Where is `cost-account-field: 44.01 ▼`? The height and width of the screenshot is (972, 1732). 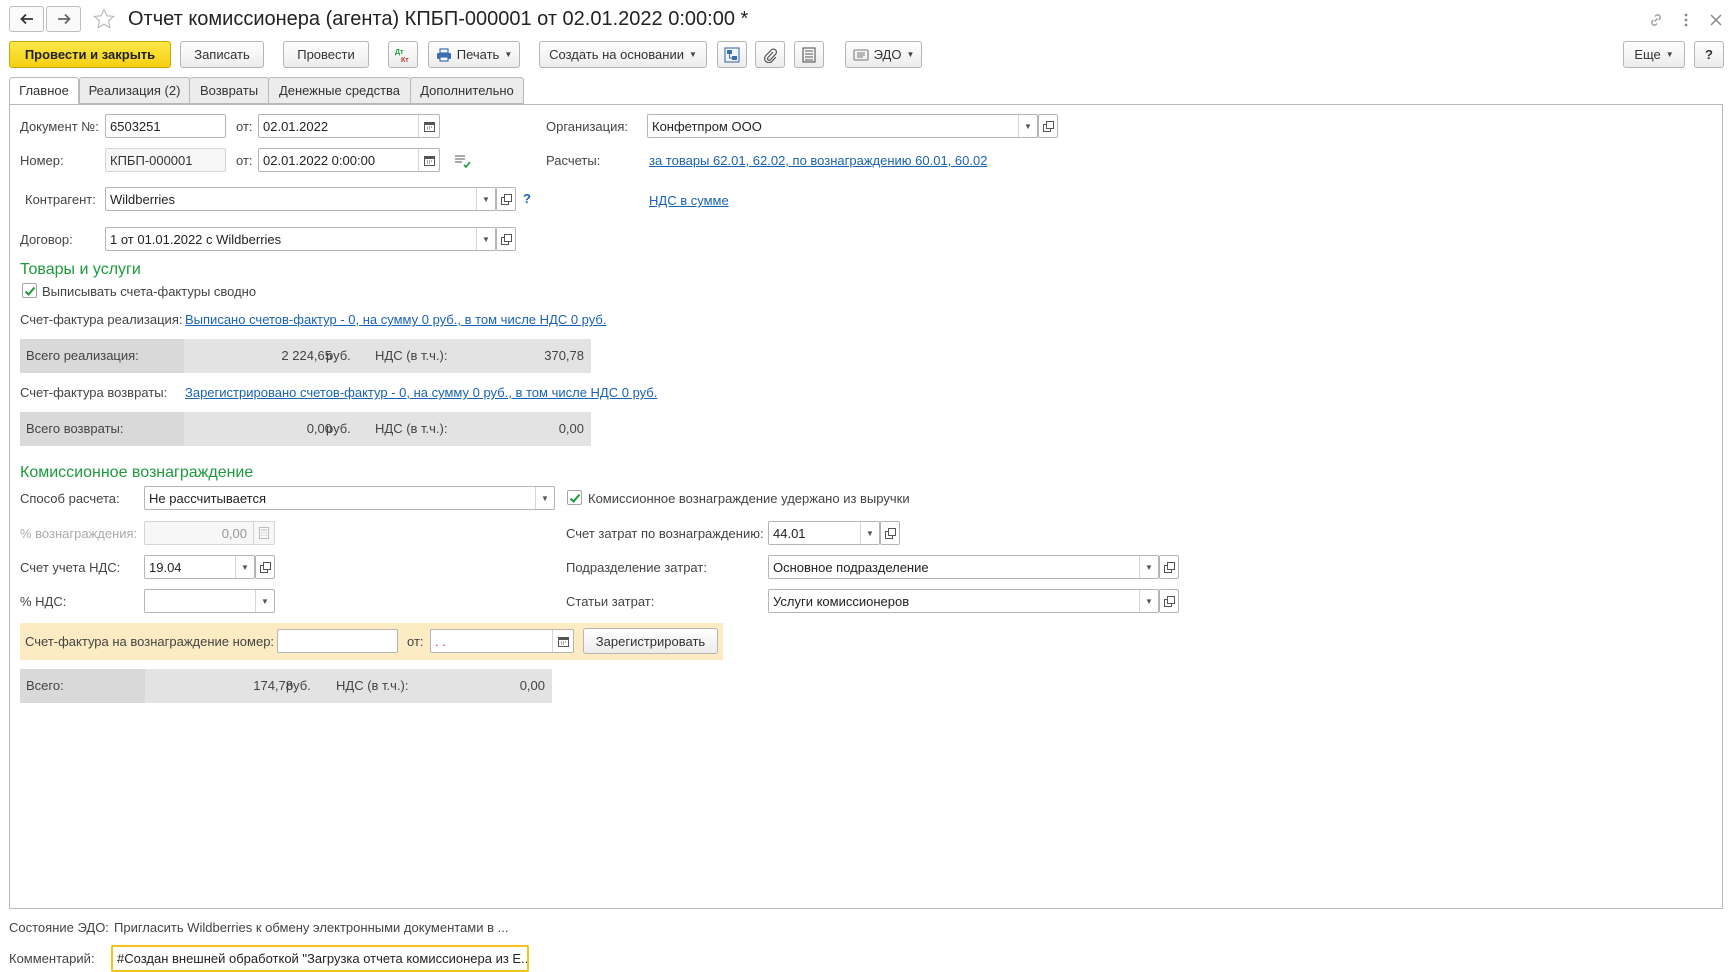 cost-account-field: 44.01 ▼ is located at coordinates (824, 533).